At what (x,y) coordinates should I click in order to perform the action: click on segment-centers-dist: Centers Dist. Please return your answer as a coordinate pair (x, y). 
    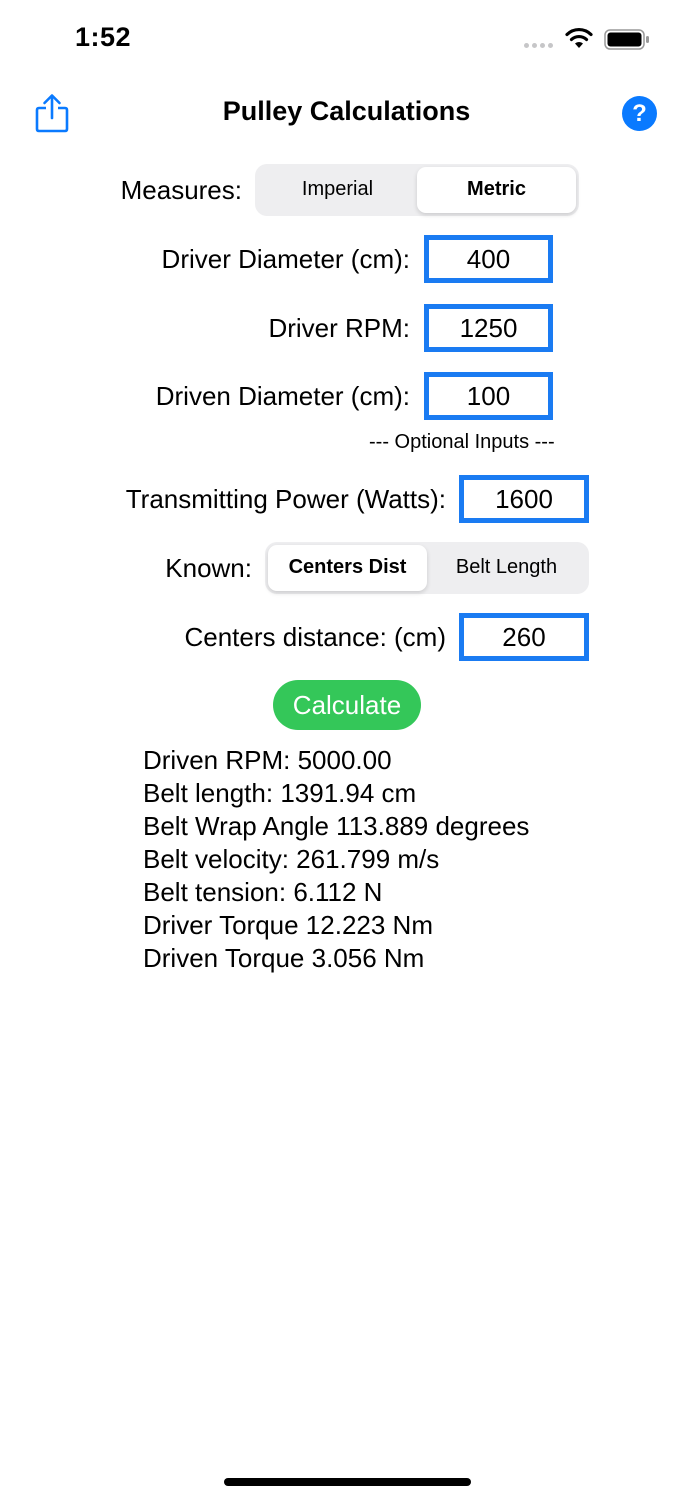
    Looking at the image, I should click on (347, 568).